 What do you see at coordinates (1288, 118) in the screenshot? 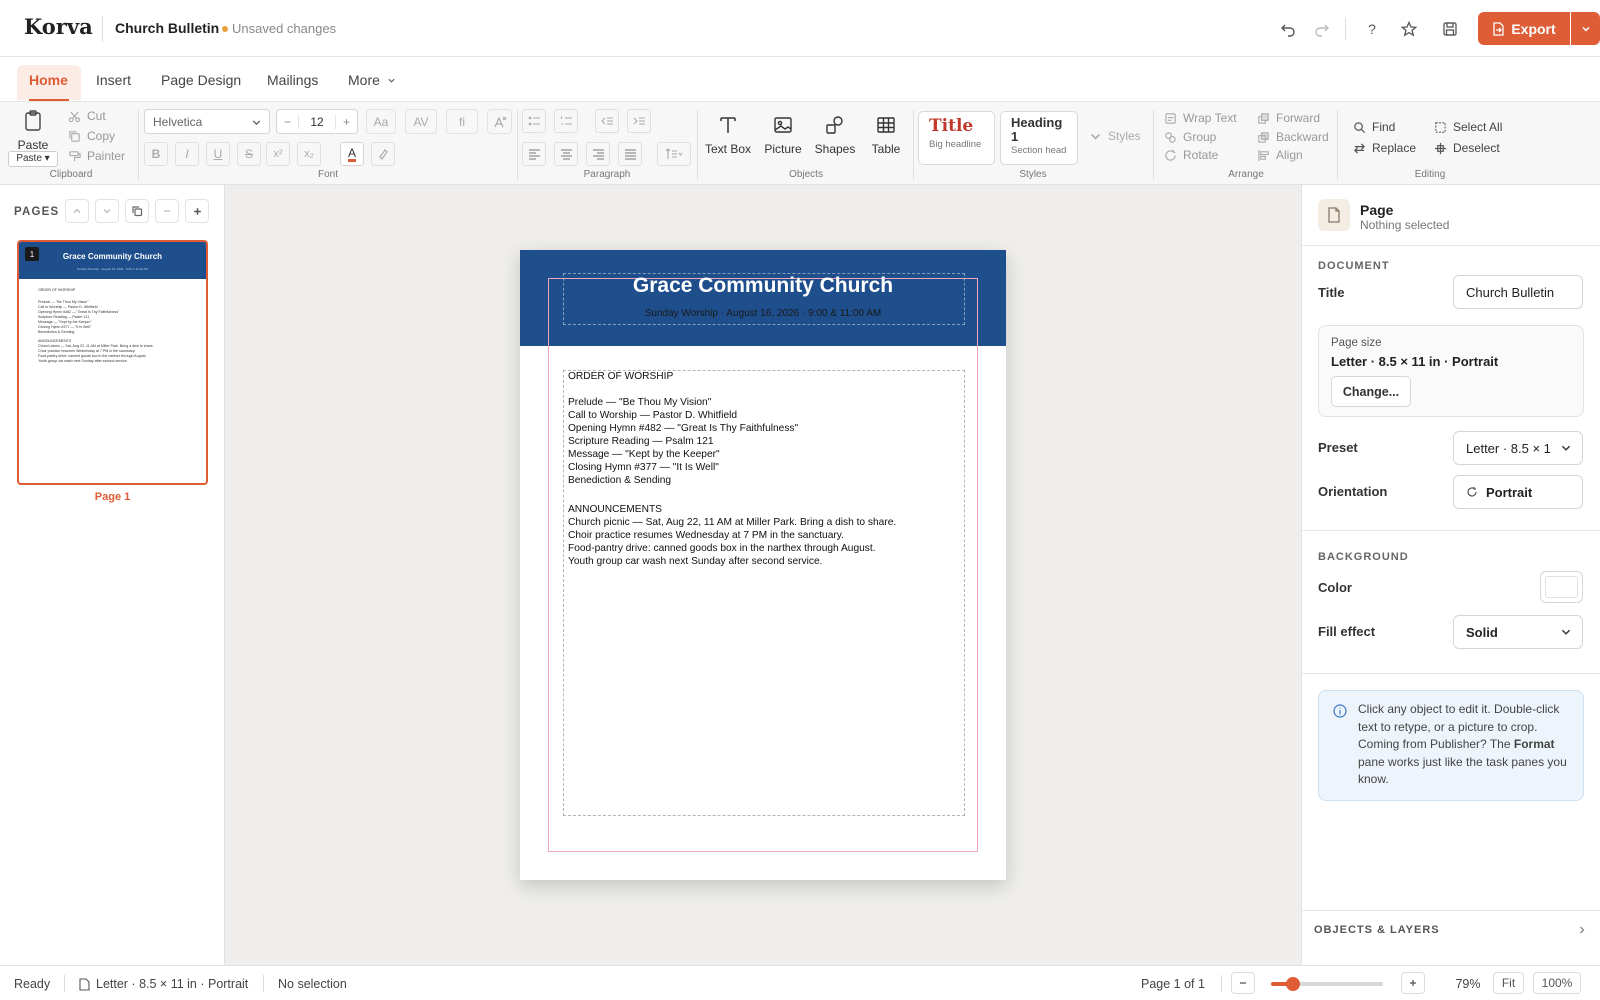
I see `bring-forward-button: Forward` at bounding box center [1288, 118].